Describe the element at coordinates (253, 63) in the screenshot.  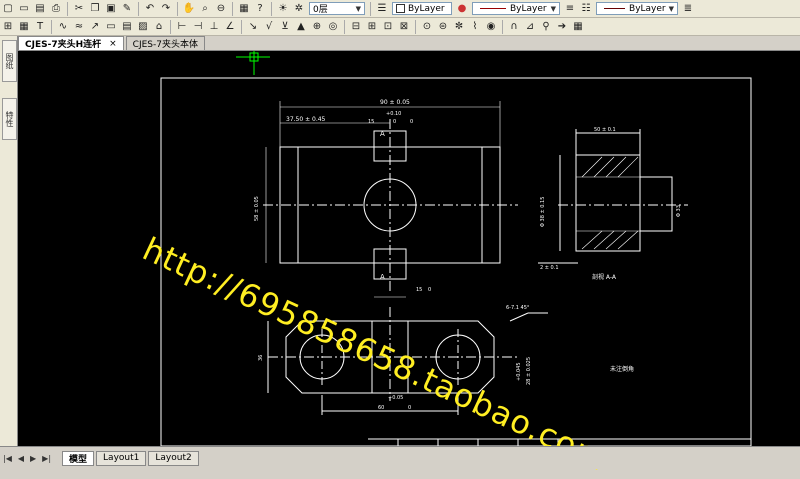
I see `crosshair-cursor` at that location.